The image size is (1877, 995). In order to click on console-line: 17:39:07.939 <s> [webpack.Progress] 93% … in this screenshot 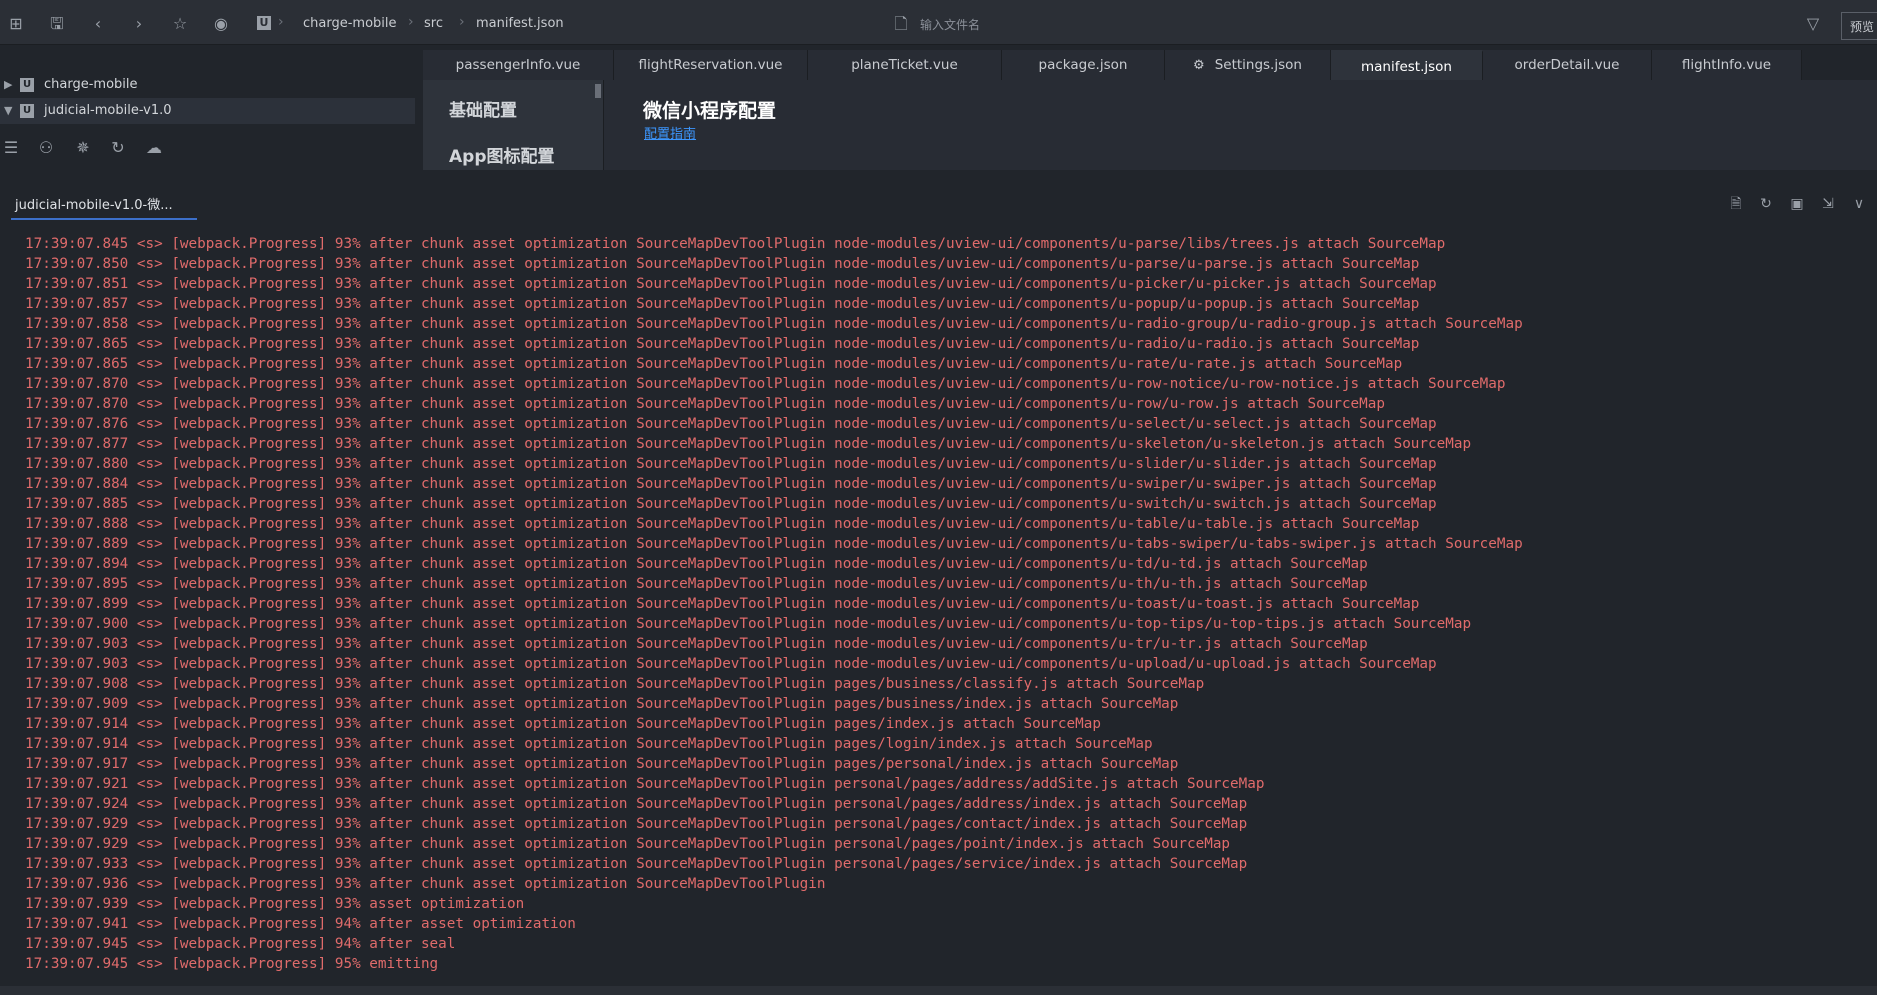, I will do `click(275, 904)`.